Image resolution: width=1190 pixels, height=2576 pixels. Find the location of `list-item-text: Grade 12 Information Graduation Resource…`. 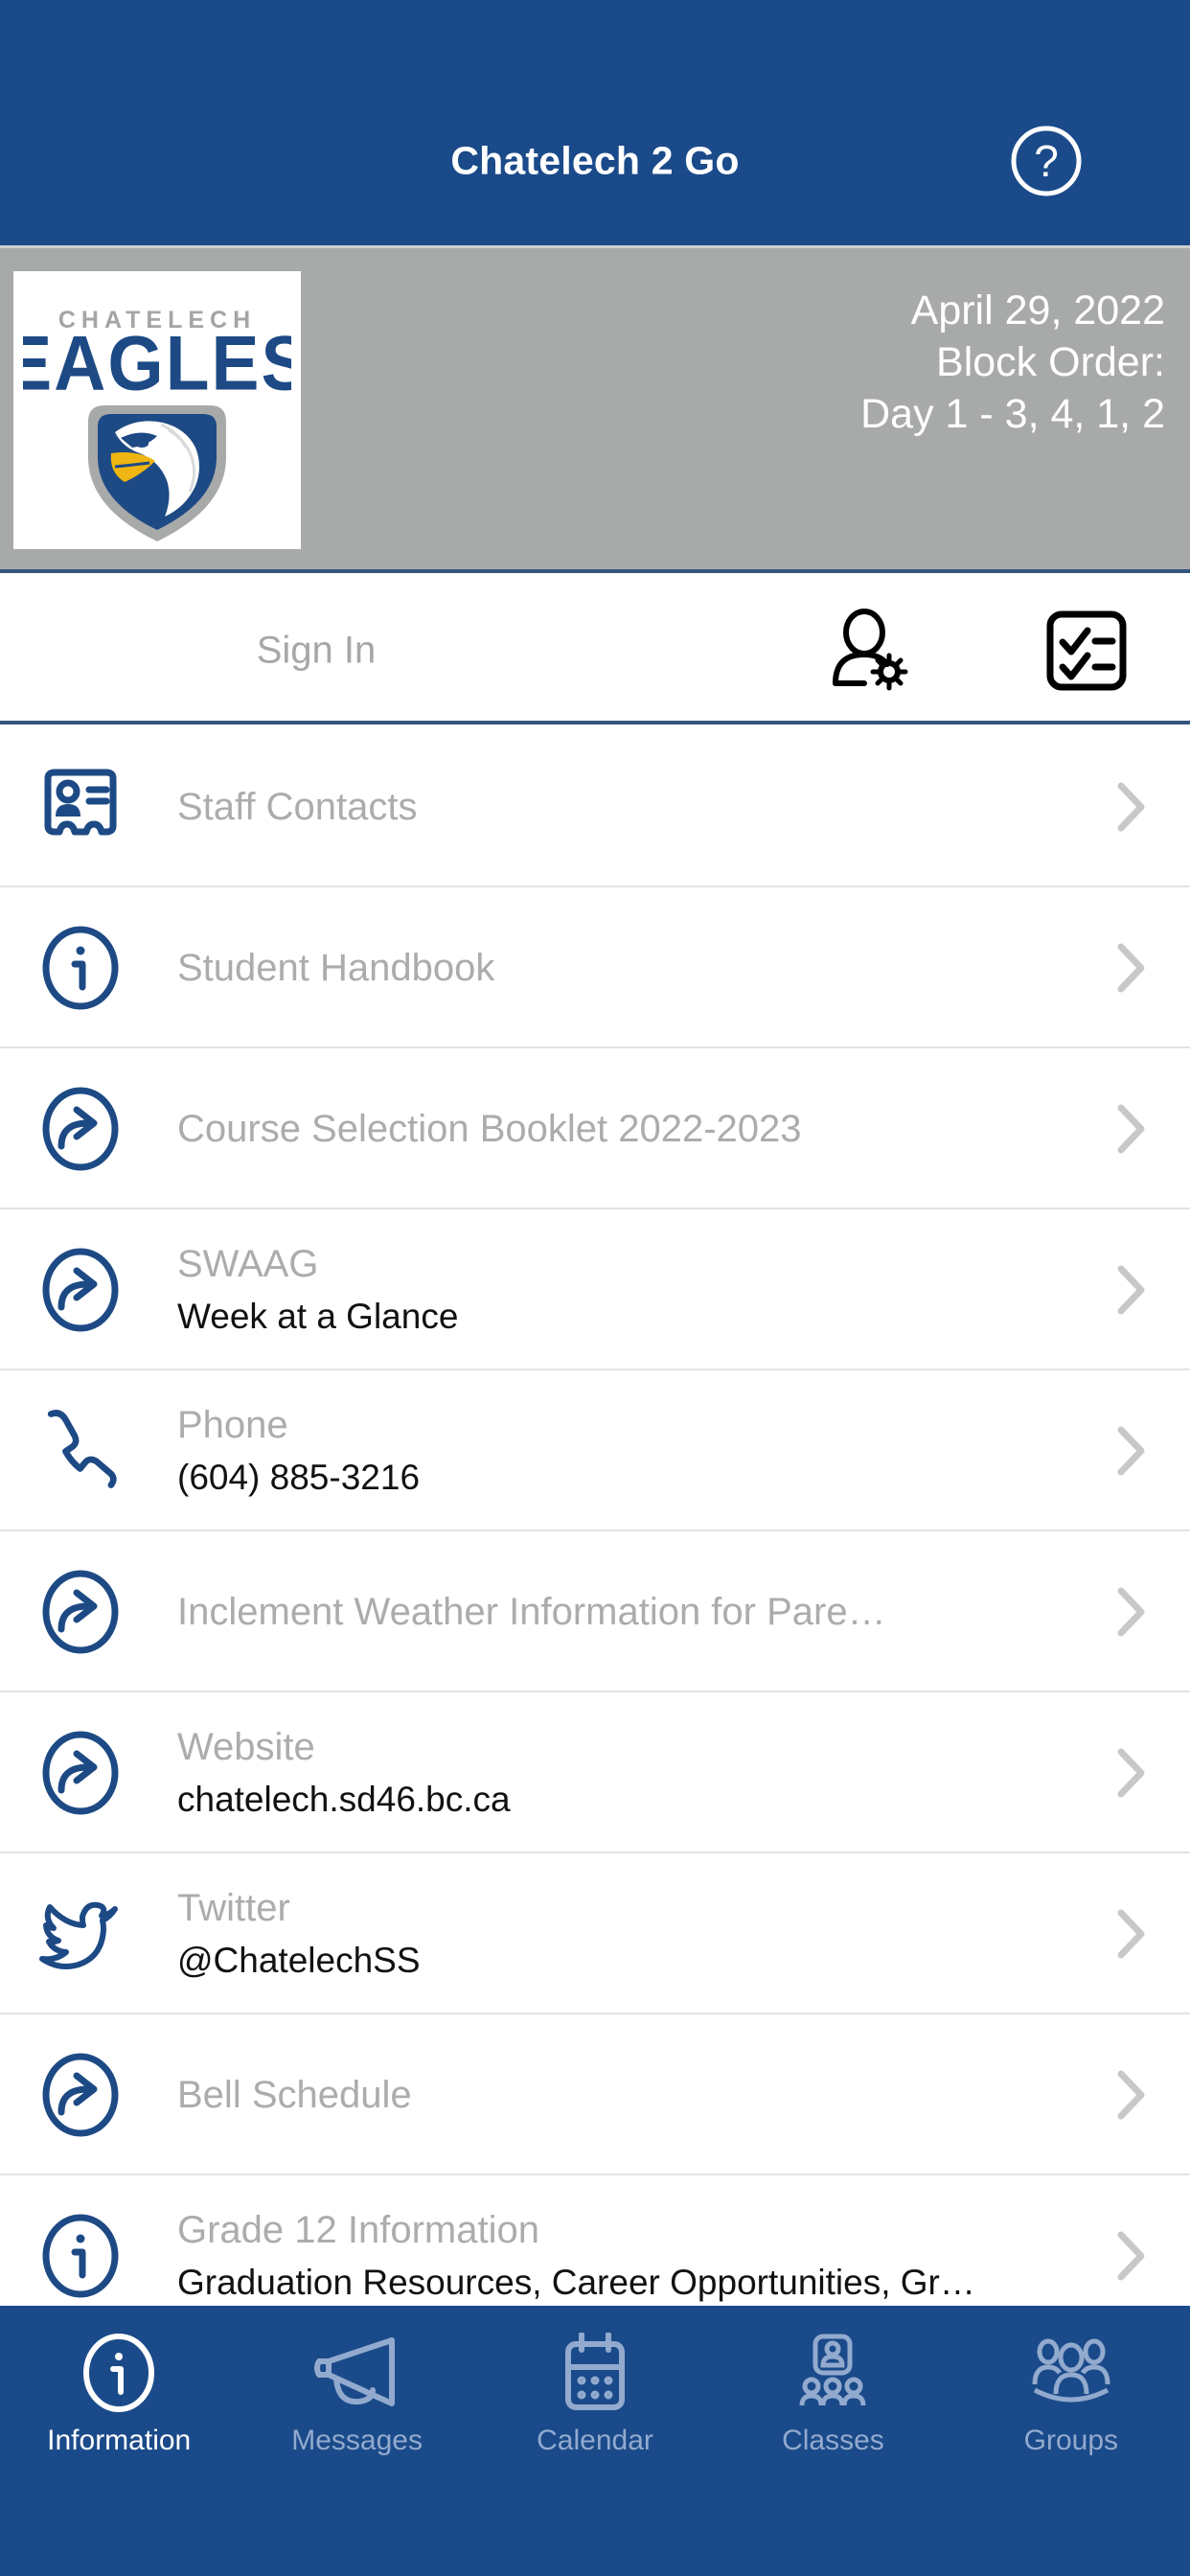

list-item-text: Grade 12 Information Graduation Resource… is located at coordinates (631, 2240).